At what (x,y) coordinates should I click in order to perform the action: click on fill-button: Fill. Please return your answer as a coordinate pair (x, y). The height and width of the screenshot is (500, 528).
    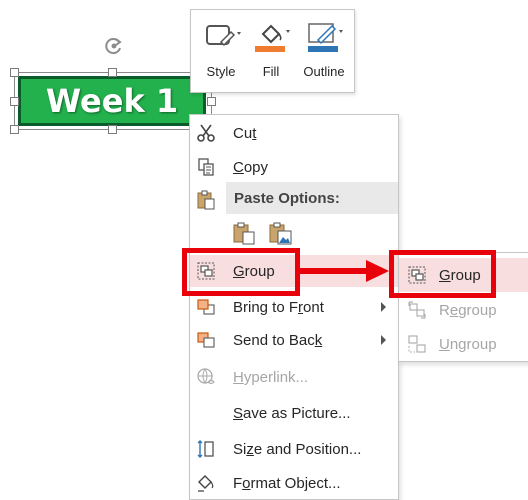
    Looking at the image, I should click on (271, 52).